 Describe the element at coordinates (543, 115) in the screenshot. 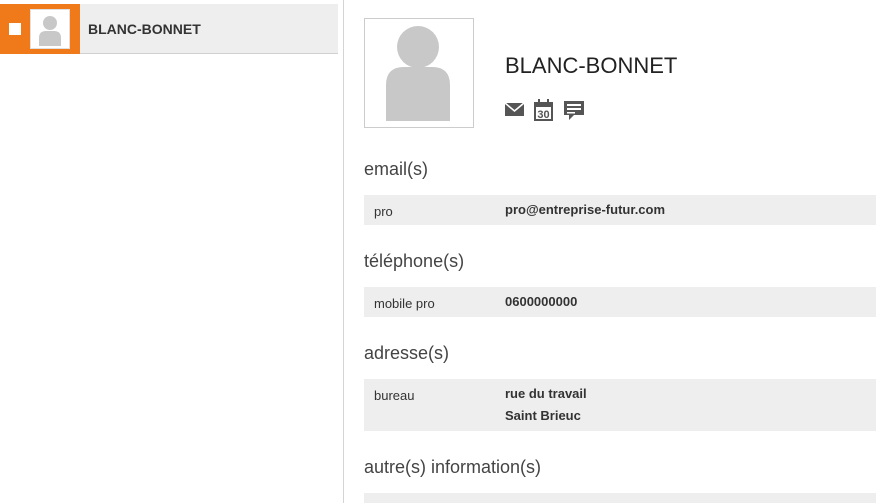

I see `svg-text: 30` at that location.